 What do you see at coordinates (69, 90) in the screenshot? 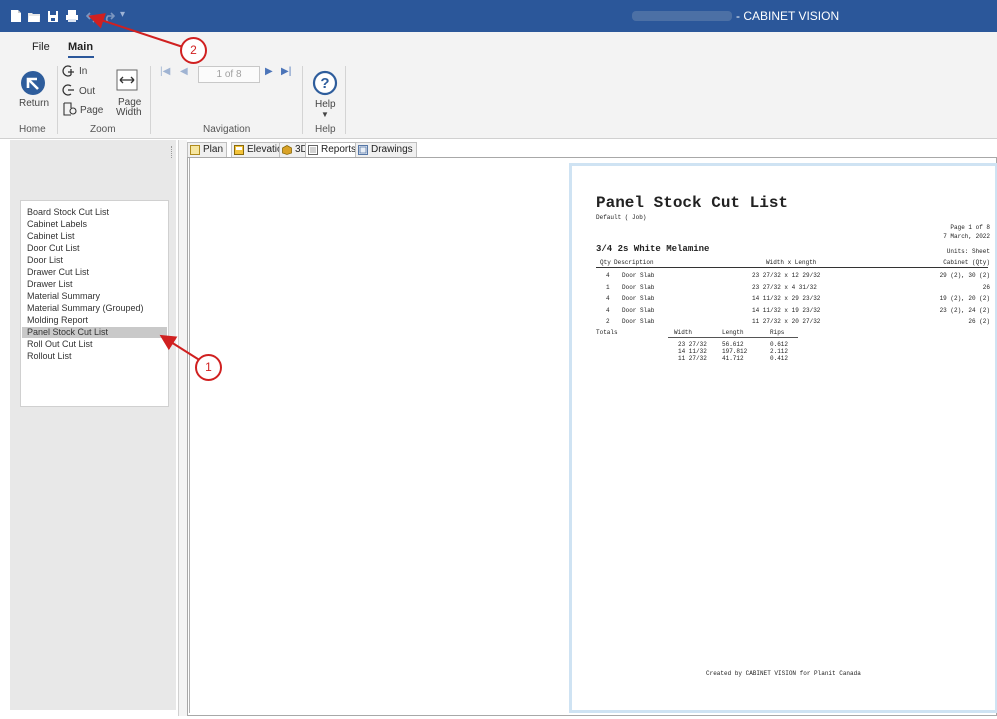
I see `zoom-out-icon` at bounding box center [69, 90].